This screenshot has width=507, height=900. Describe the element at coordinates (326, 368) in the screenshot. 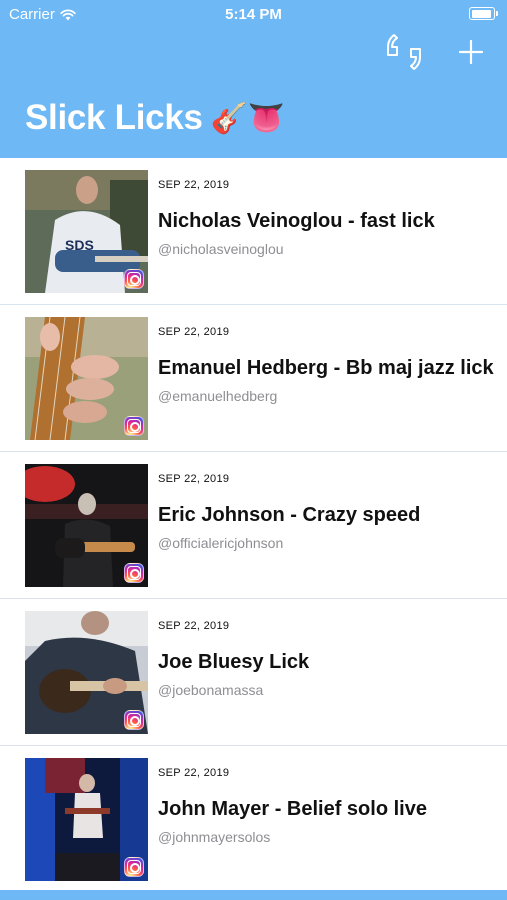

I see `lick-title: Emanuel Hedberg - Bb maj jazz lick` at that location.